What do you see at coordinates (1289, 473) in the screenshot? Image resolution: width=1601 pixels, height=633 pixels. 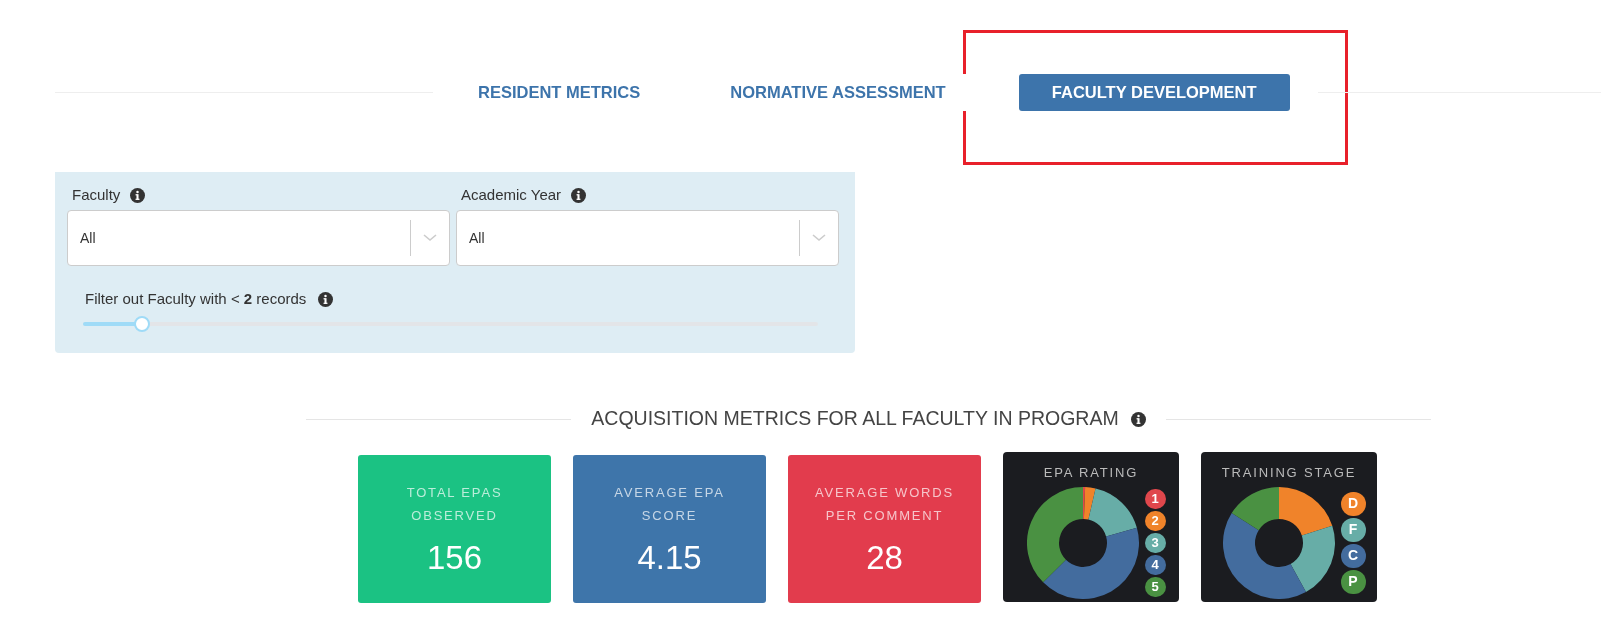 I see `donut-title: TRAINING STAGE` at bounding box center [1289, 473].